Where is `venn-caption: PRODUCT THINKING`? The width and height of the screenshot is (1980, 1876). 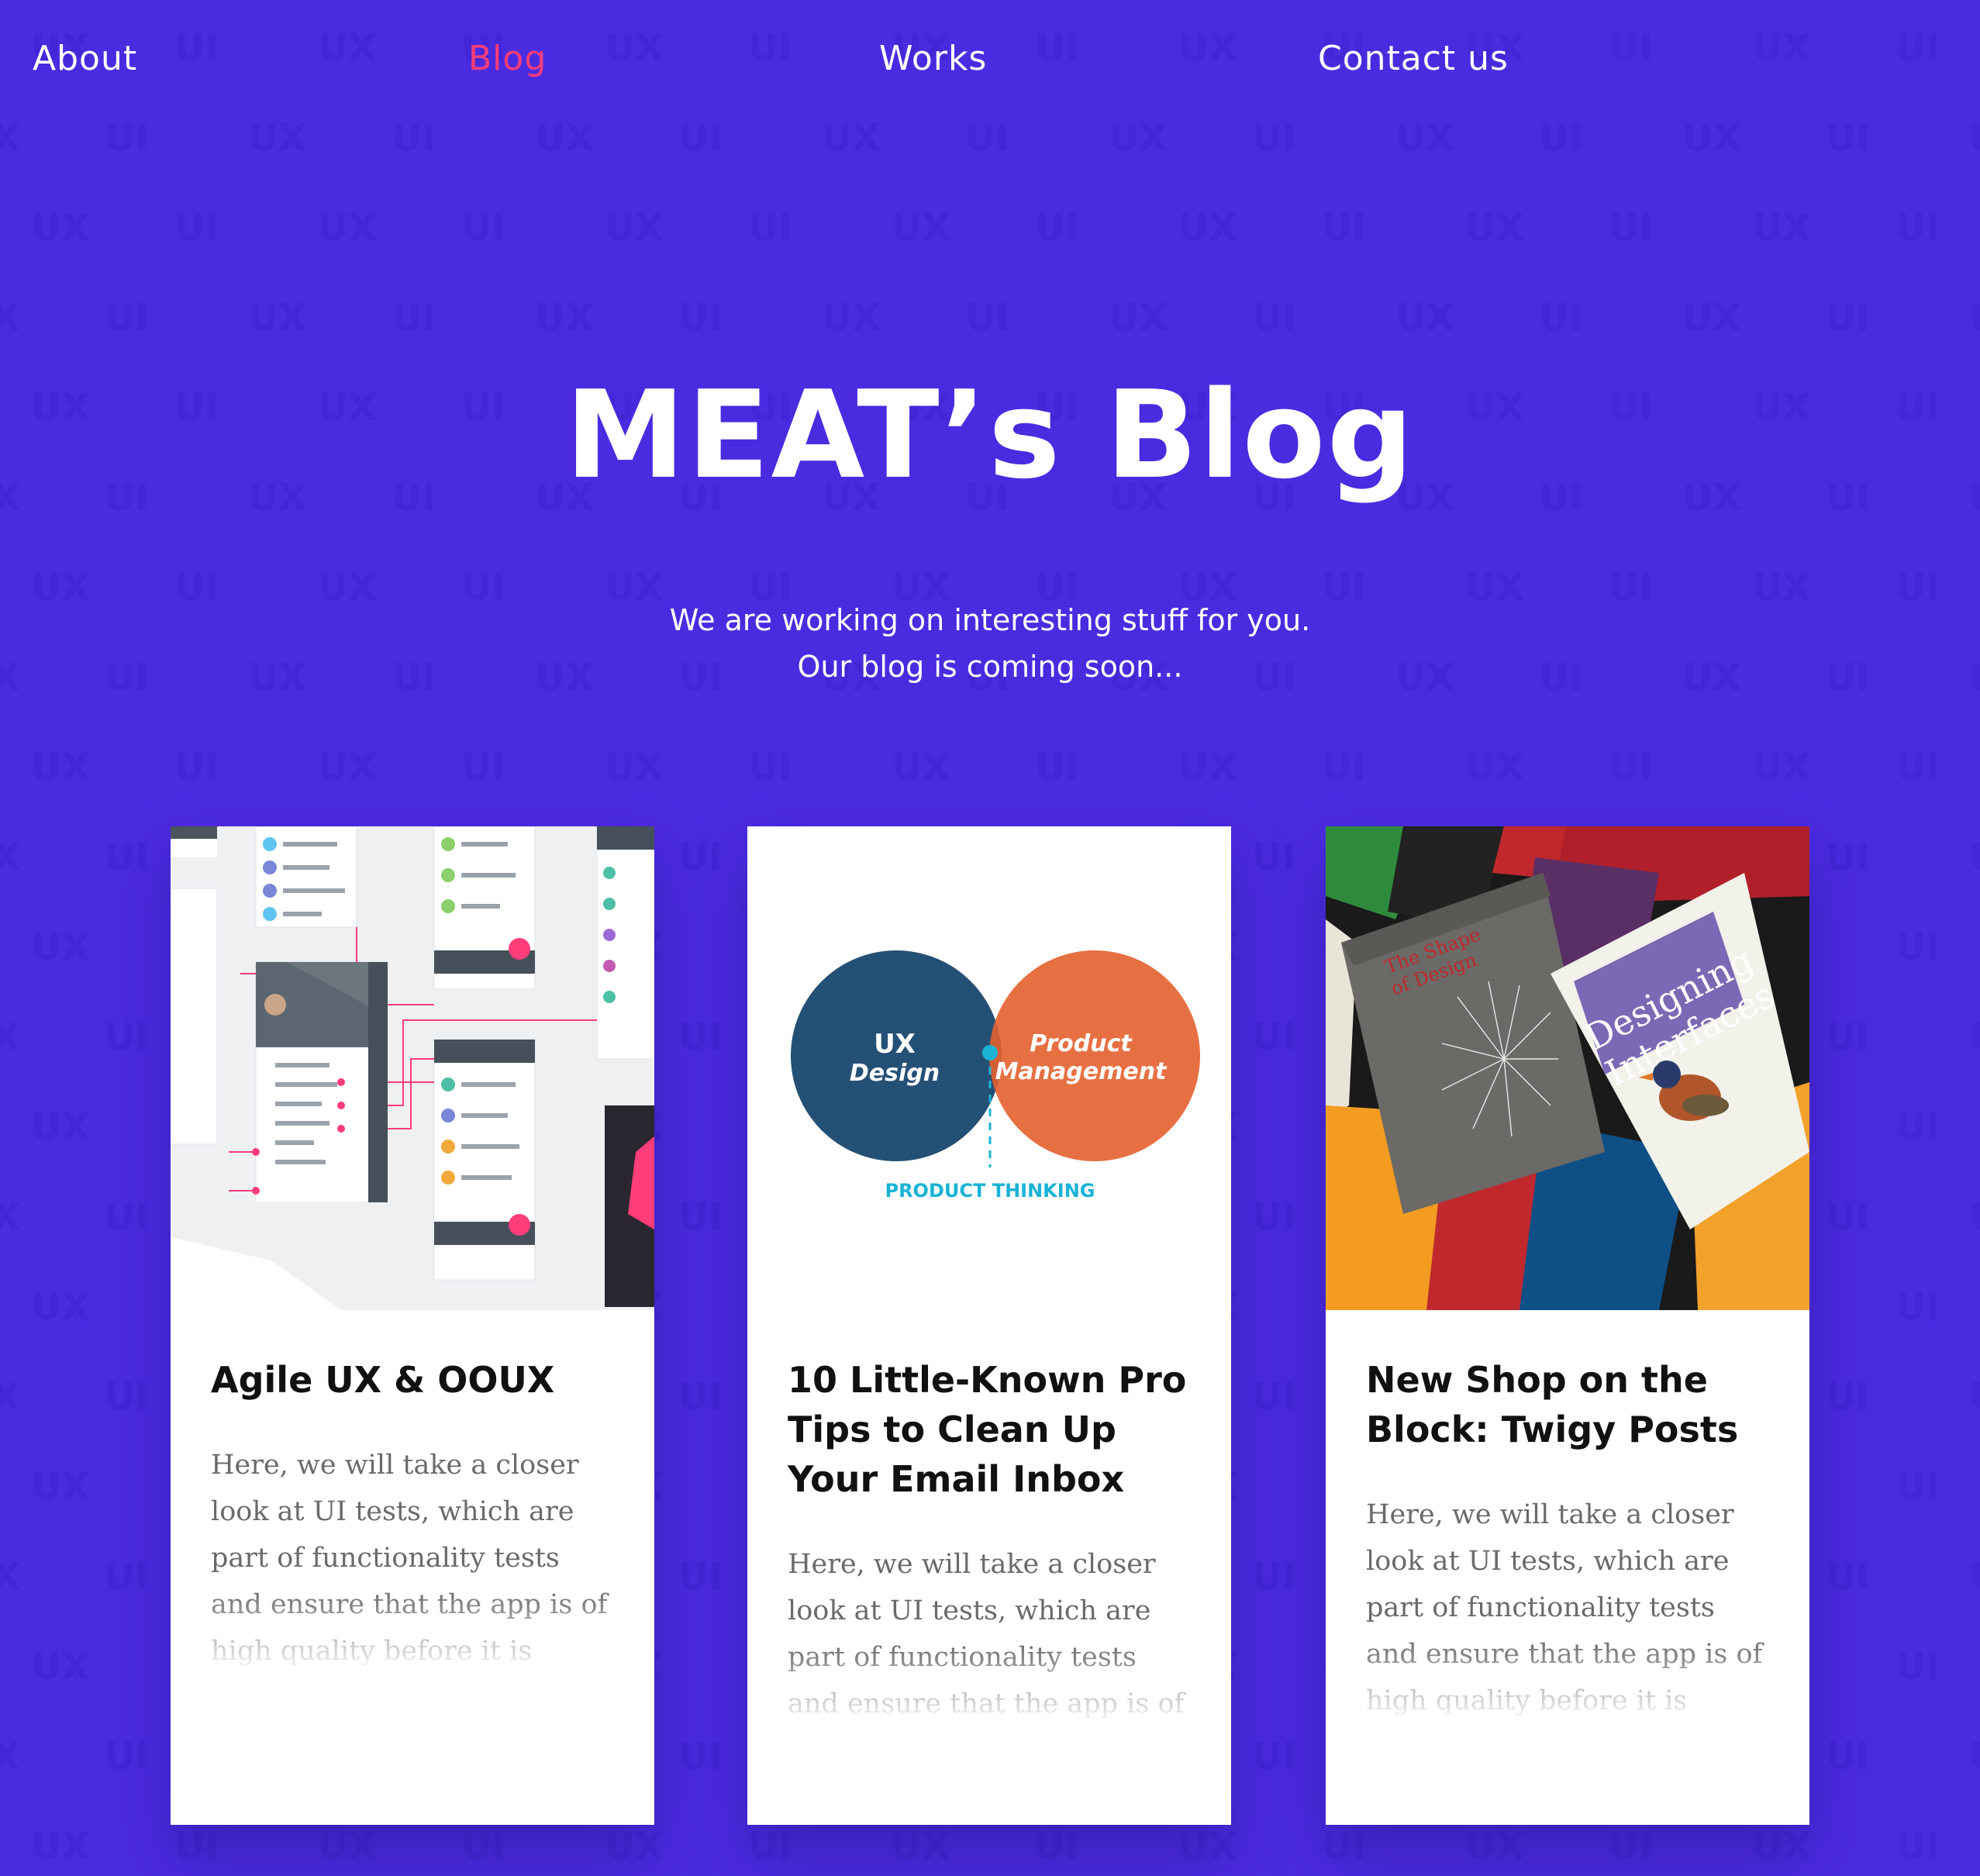 venn-caption: PRODUCT THINKING is located at coordinates (990, 1191).